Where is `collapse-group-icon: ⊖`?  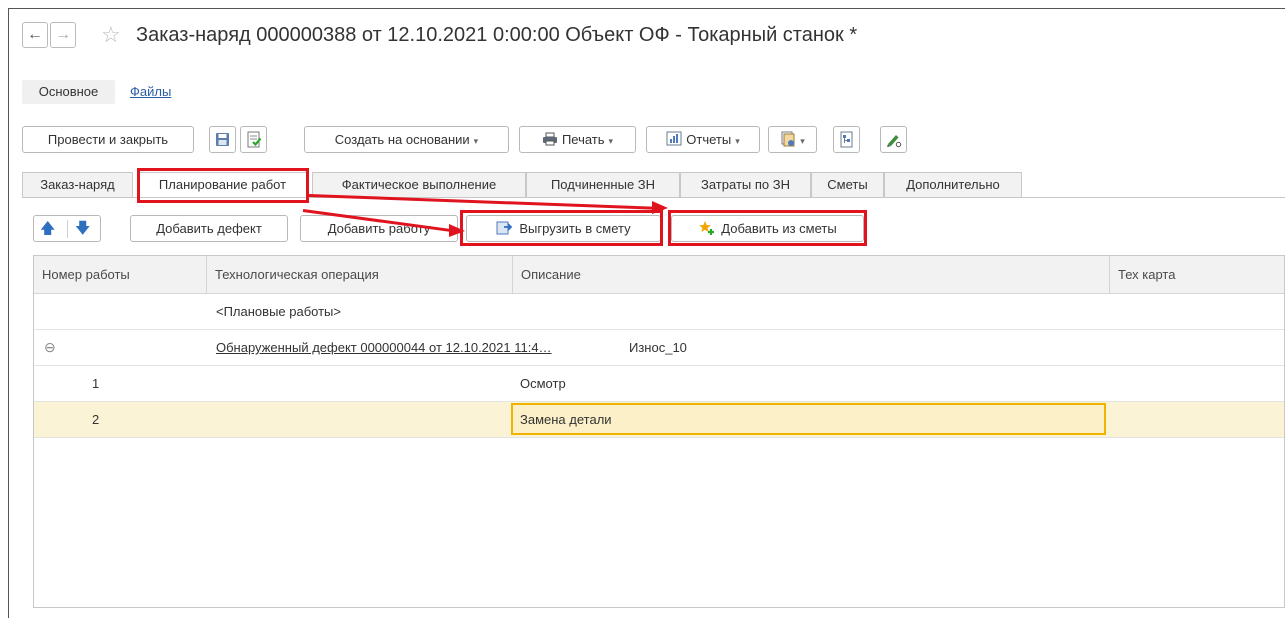 collapse-group-icon: ⊖ is located at coordinates (50, 347).